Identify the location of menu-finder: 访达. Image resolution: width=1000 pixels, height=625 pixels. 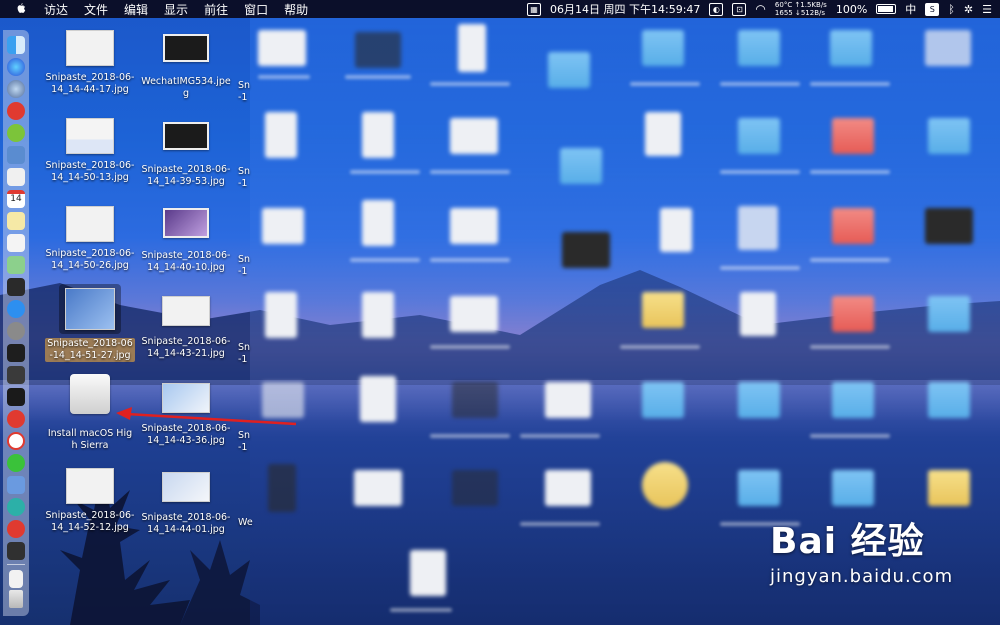
(56, 9).